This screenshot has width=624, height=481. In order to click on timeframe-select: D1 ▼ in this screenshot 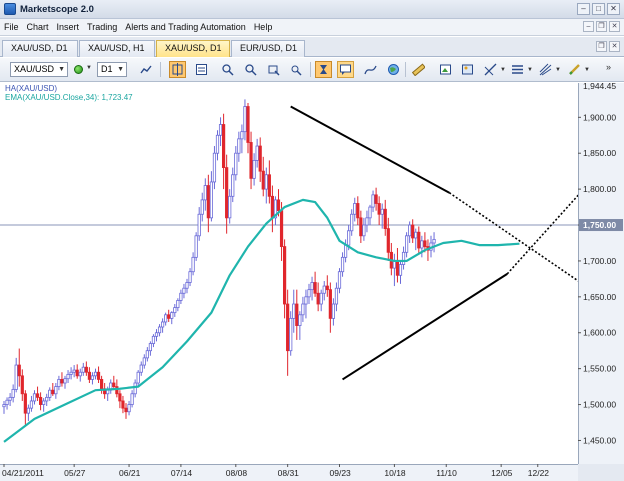, I will do `click(112, 69)`.